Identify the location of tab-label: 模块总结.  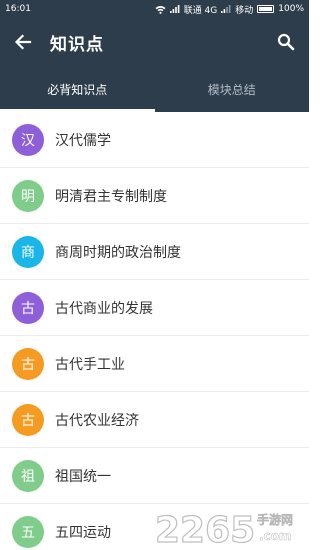
(231, 89).